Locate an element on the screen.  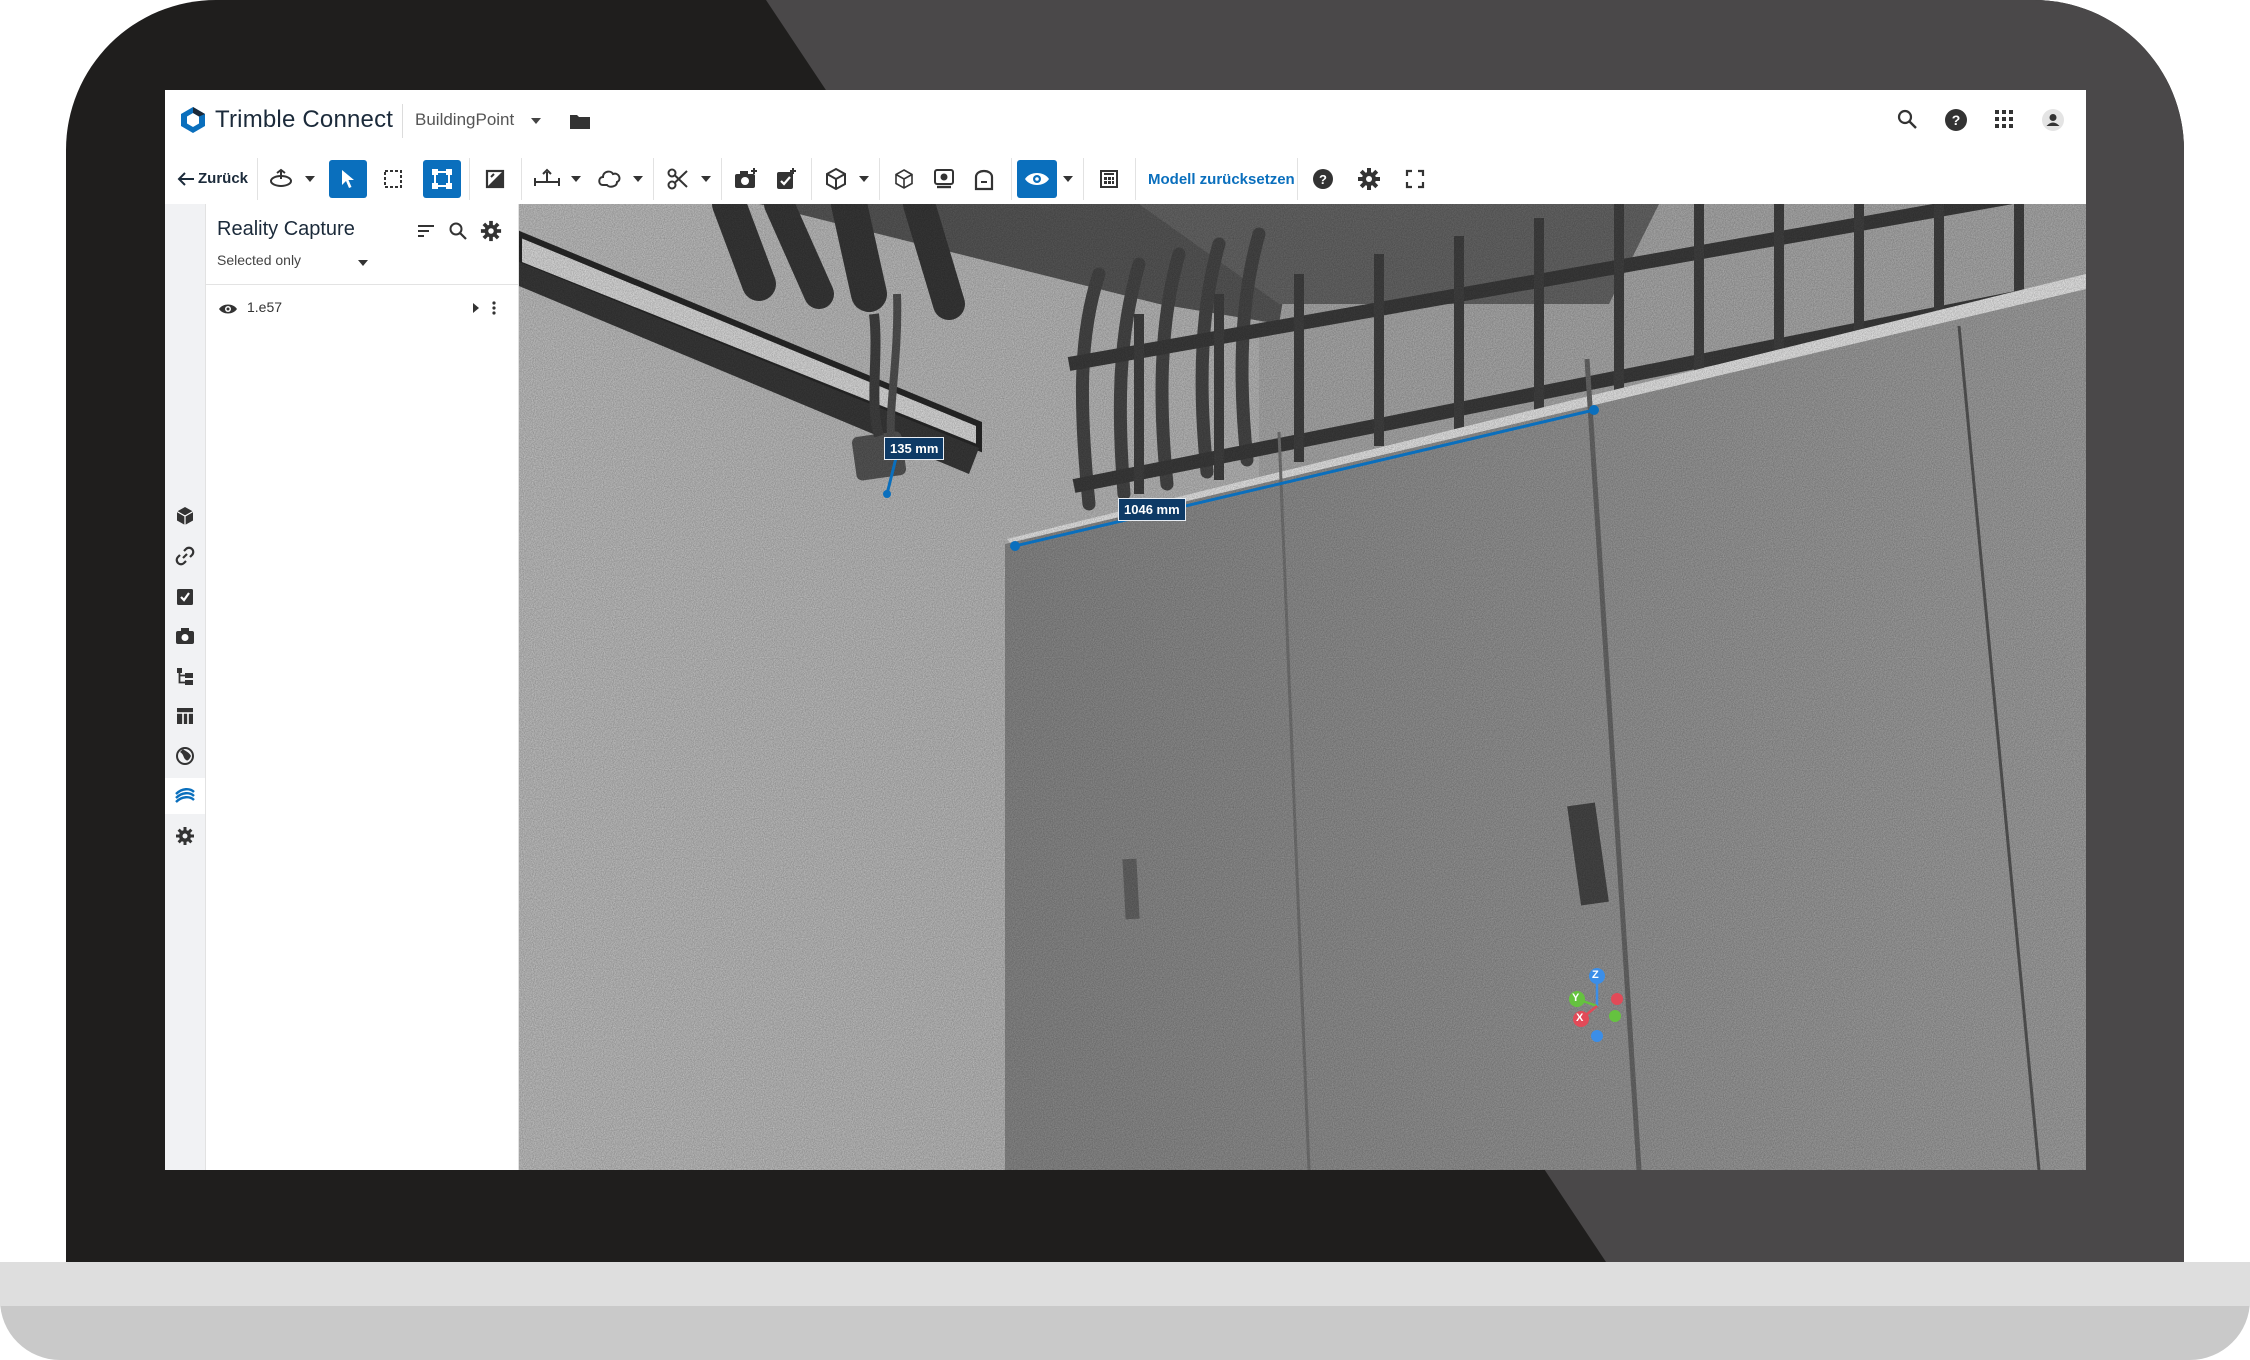
tree-structure-icon is located at coordinates (185, 676).